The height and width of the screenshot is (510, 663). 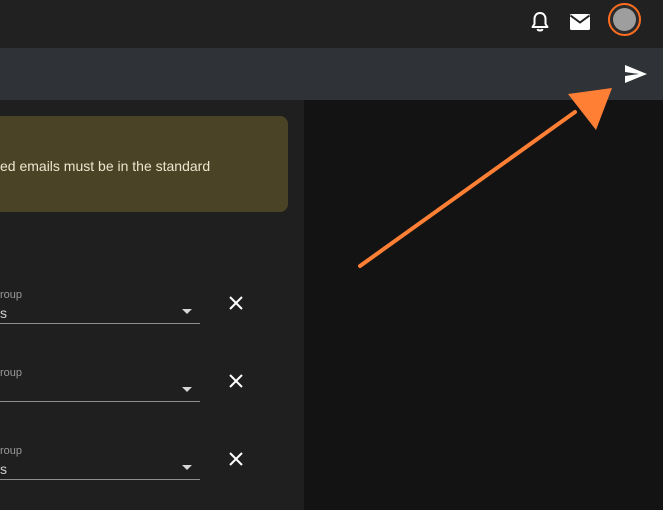 What do you see at coordinates (540, 22) in the screenshot?
I see `bell-icon` at bounding box center [540, 22].